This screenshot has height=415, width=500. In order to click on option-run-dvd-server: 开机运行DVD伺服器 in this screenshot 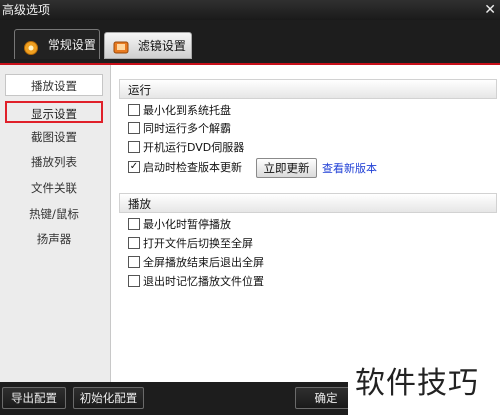, I will do `click(186, 148)`.